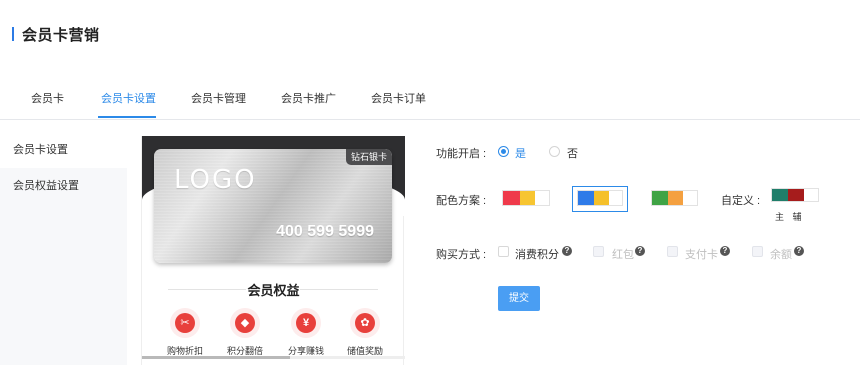 The height and width of the screenshot is (365, 860). I want to click on tab-bar: 会员卡 会员卡设置 会员卡管理 会员卡推广 会员卡订单, so click(430, 96).